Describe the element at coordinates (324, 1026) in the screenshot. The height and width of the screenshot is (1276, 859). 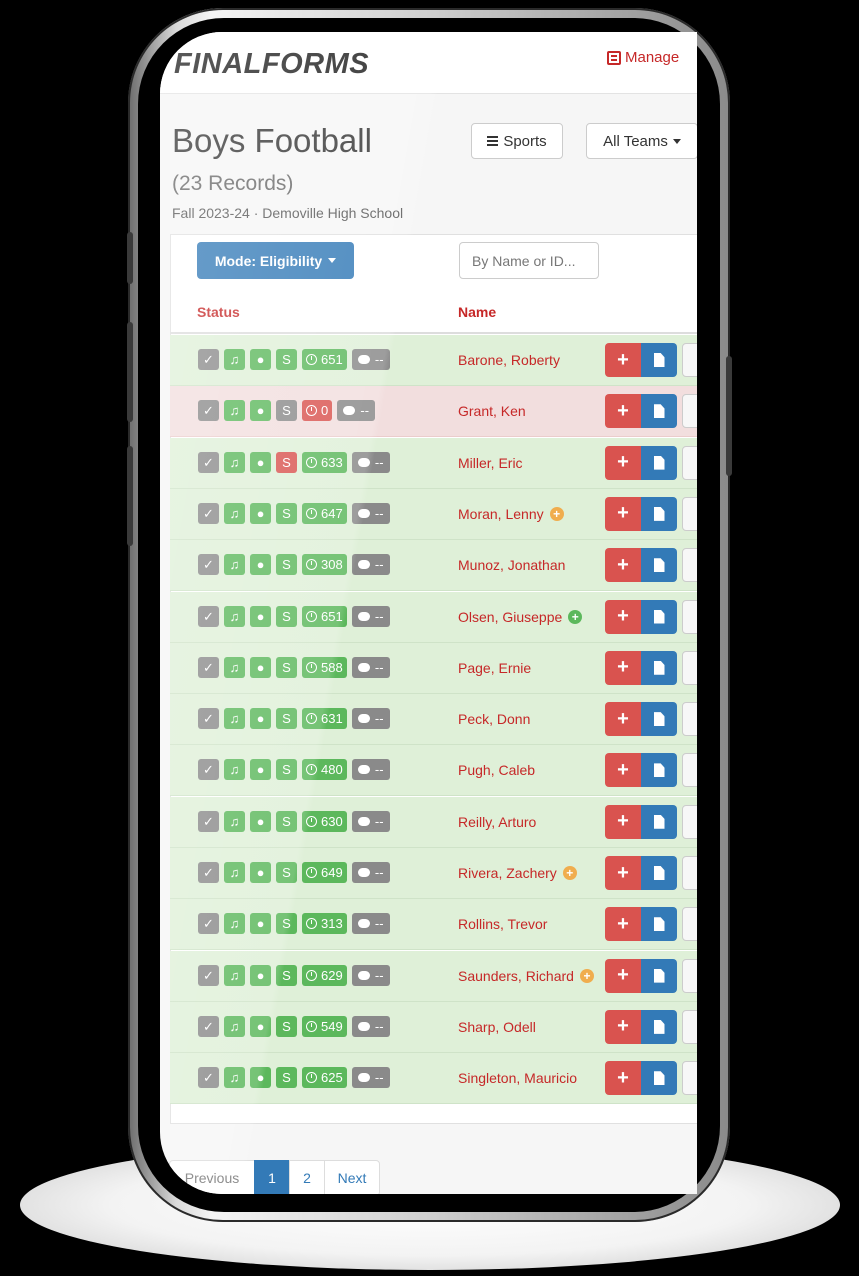
I see `score-badge: 549` at that location.